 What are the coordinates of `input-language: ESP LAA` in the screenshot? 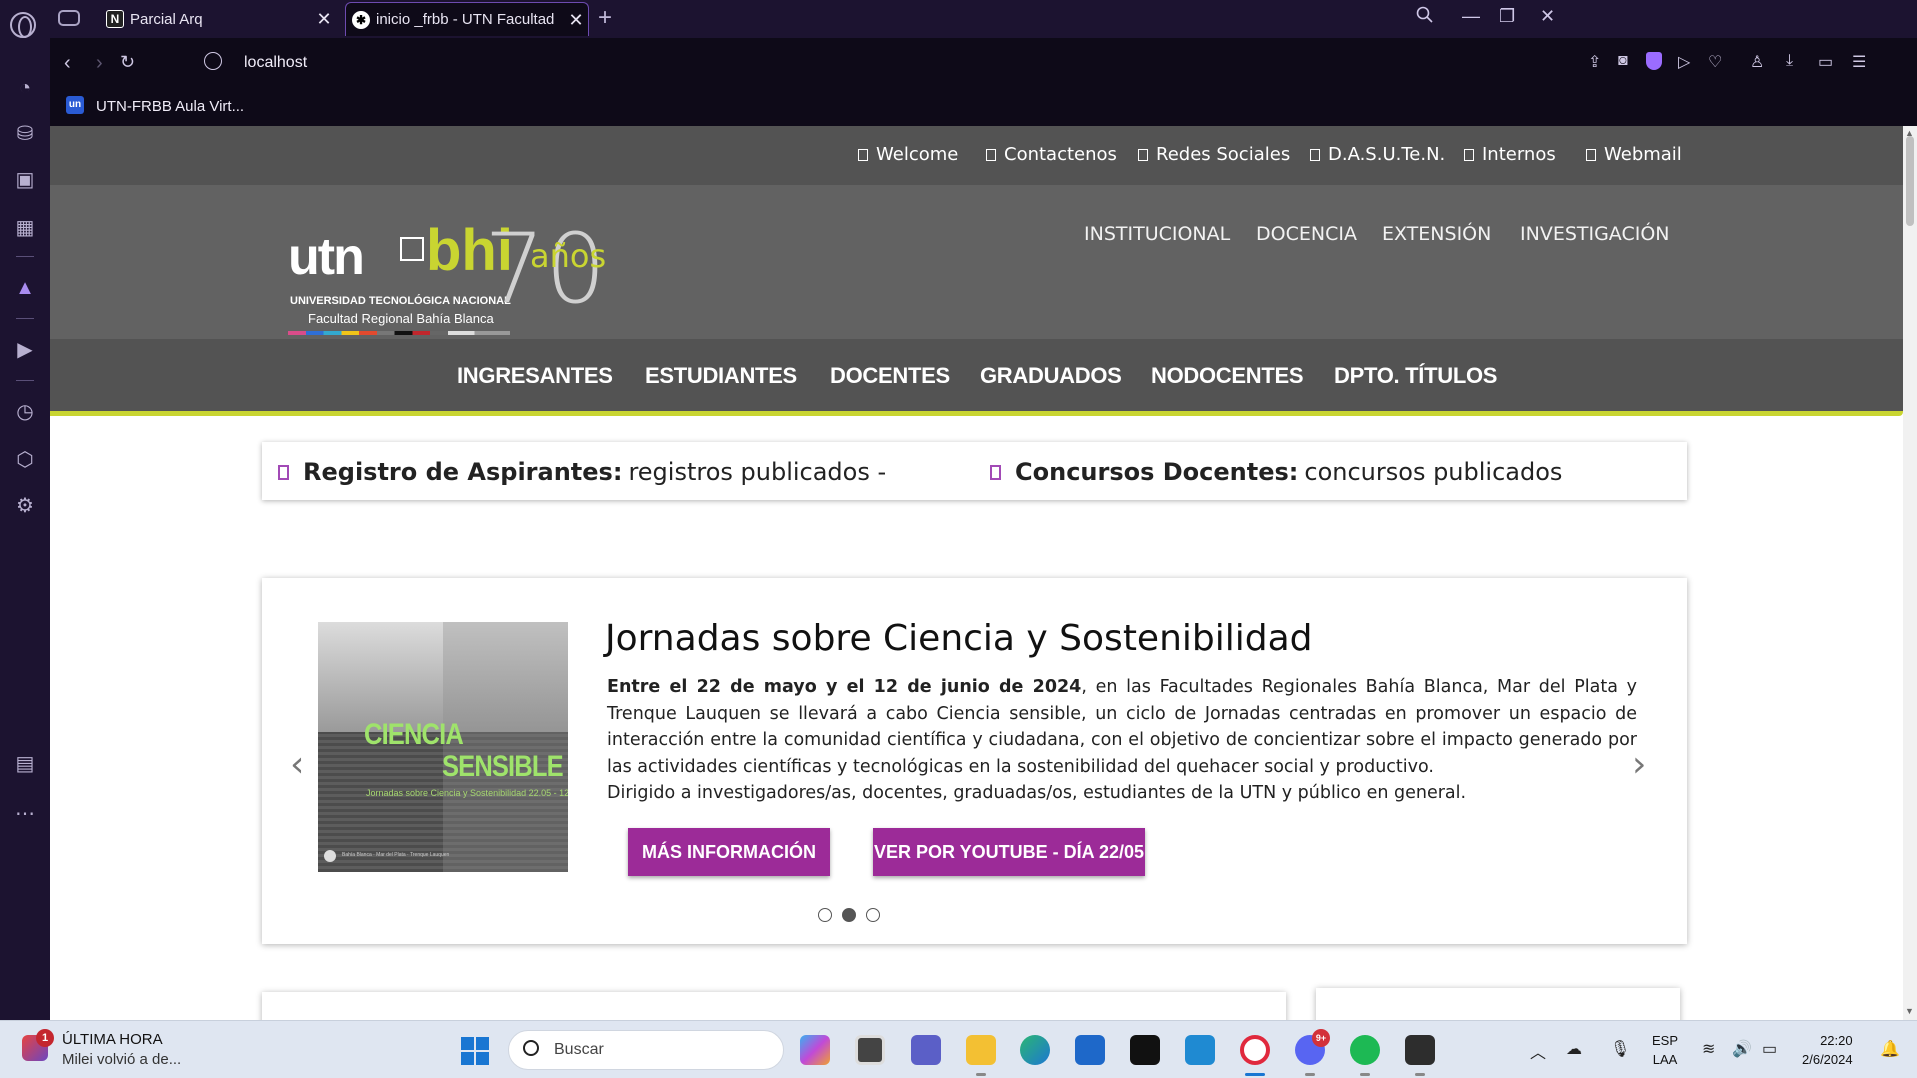 It's located at (1665, 1050).